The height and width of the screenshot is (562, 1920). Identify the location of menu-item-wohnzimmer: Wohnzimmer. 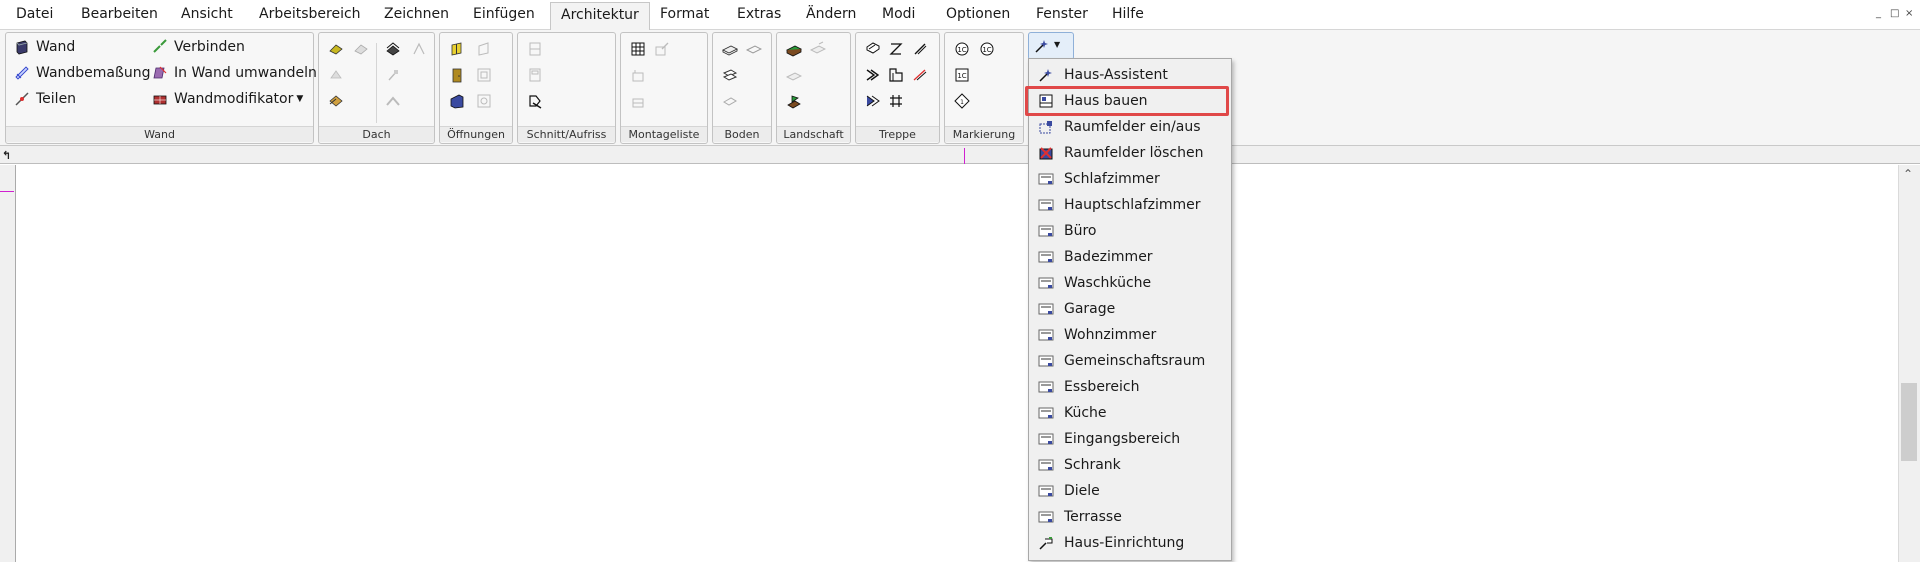
(1130, 334).